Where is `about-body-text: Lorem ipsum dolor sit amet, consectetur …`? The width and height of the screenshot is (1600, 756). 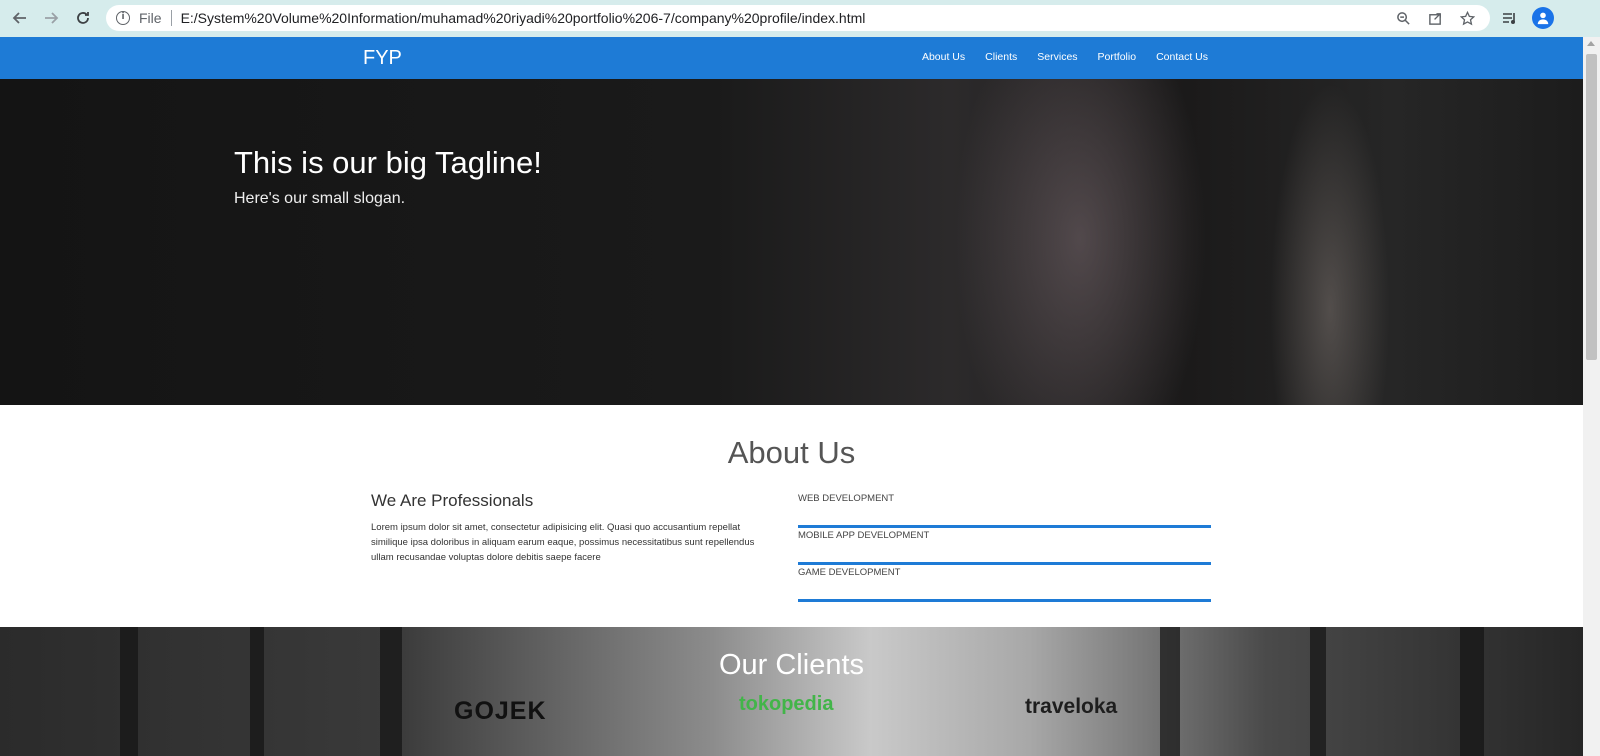
about-body-text: Lorem ipsum dolor sit amet, consectetur … is located at coordinates (563, 542).